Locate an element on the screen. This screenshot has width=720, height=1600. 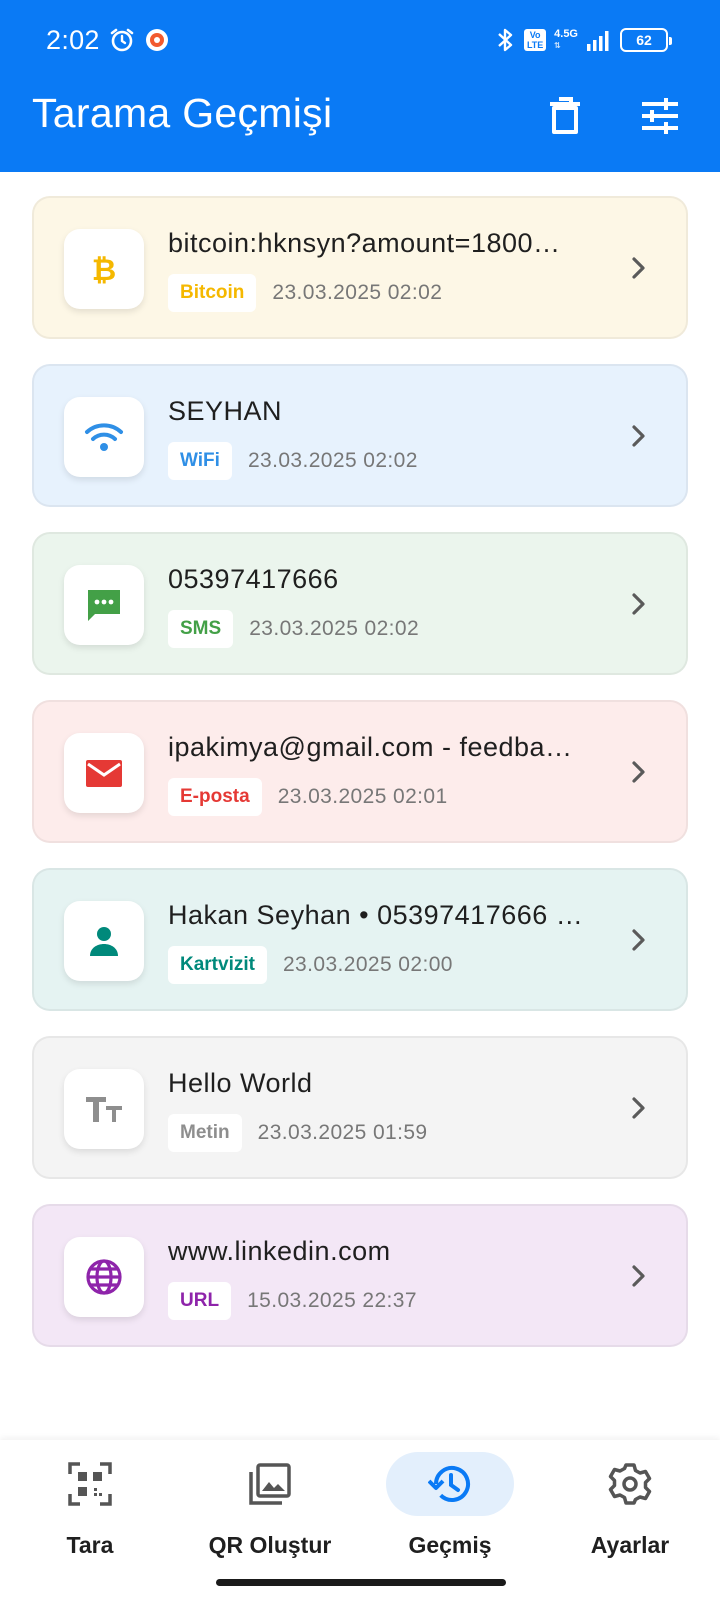
history-item-meta: Bitcoin 23.03.2025 02:02 is located at coordinates (305, 293).